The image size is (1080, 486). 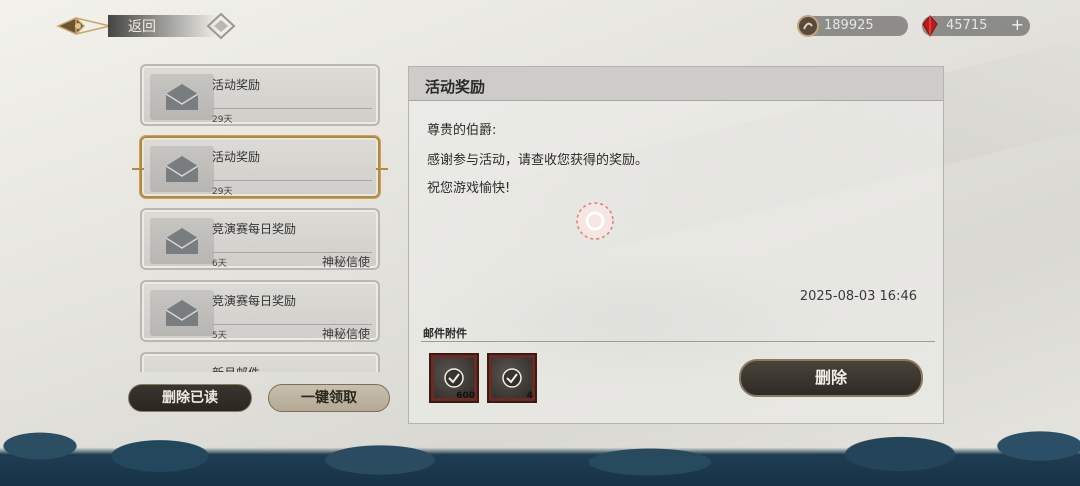 I want to click on coin-amount: 189925, so click(x=849, y=25).